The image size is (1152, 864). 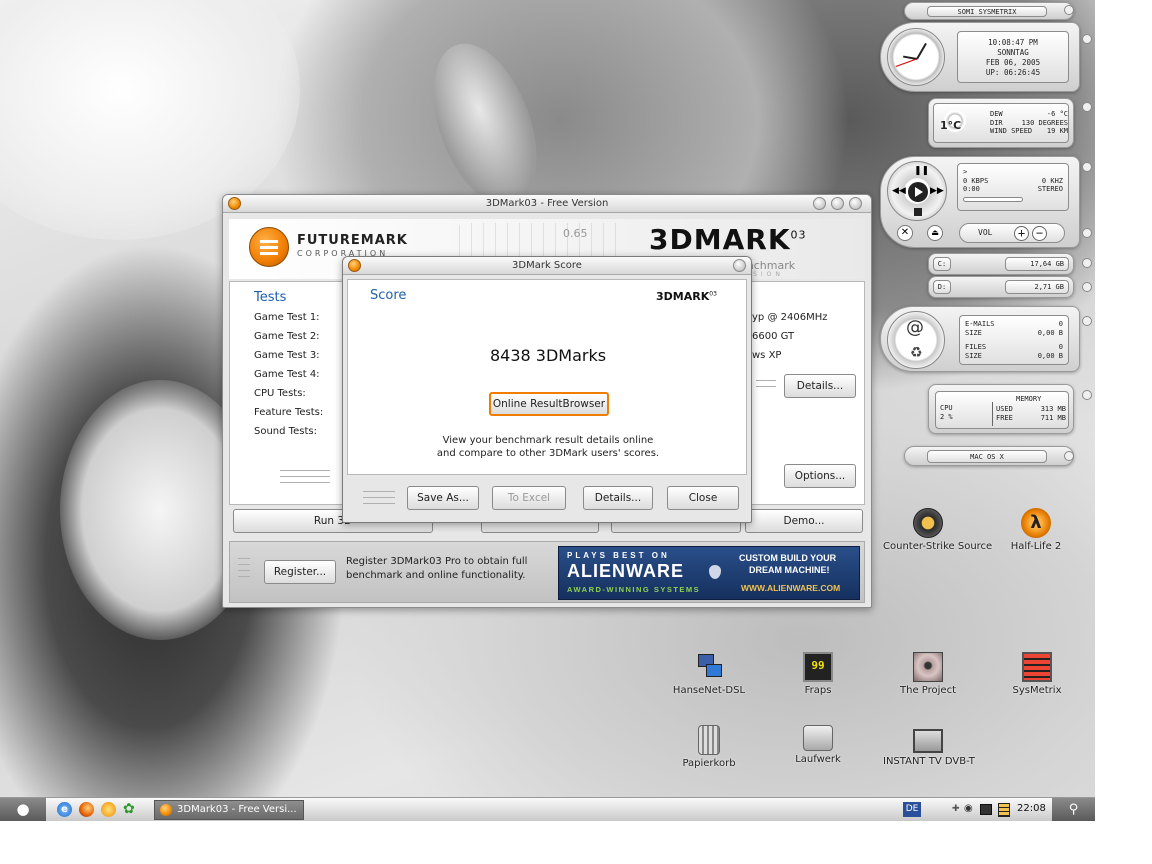 What do you see at coordinates (166, 810) in the screenshot?
I see `task-3dmark-icon` at bounding box center [166, 810].